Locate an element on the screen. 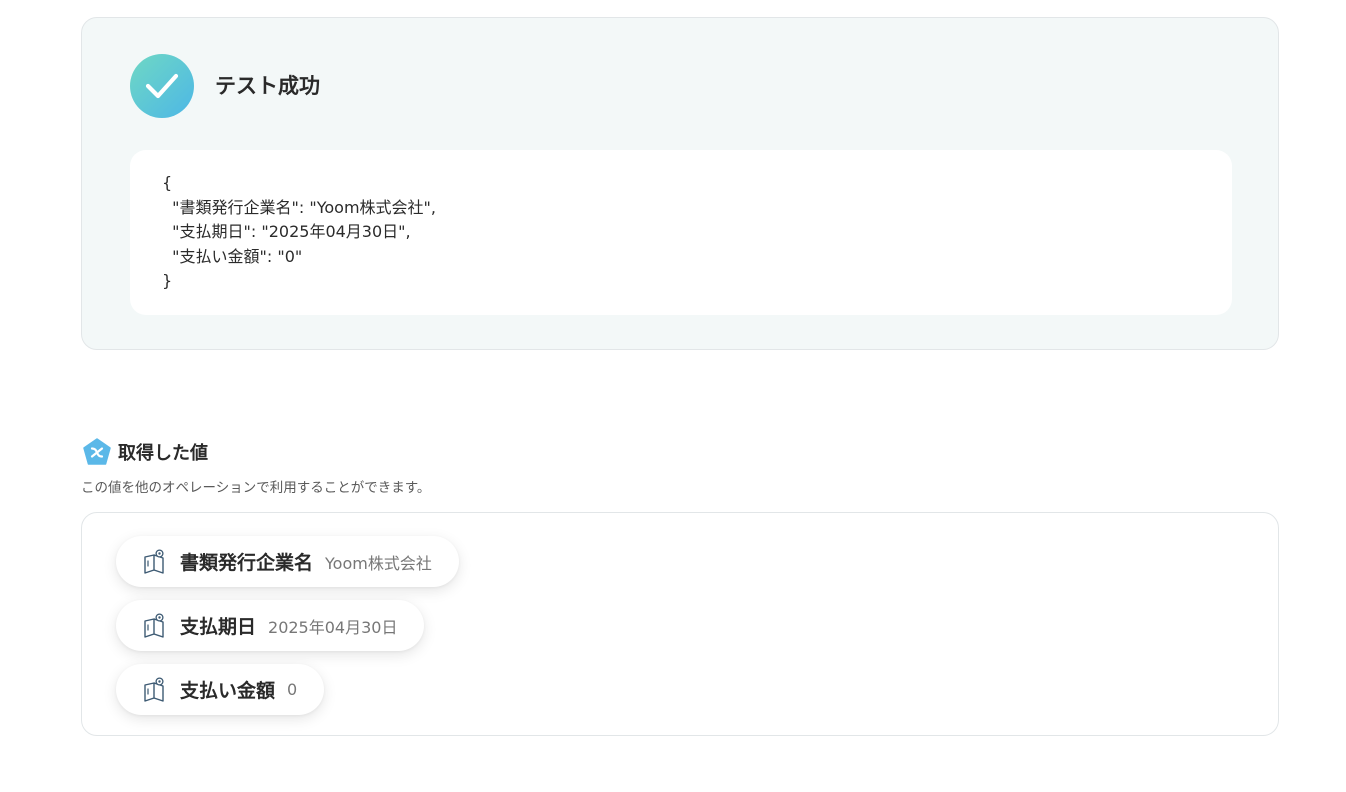  variable-pentagon-icon is located at coordinates (97, 451).